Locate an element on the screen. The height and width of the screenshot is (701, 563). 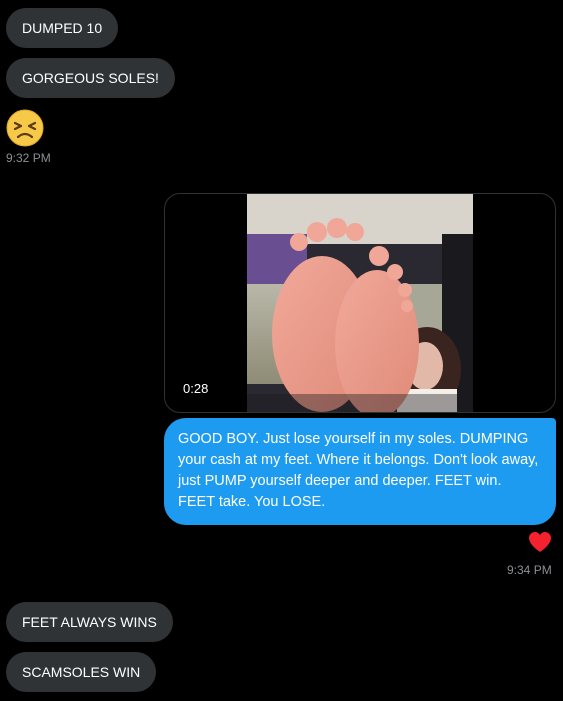
incoming-message: GORGEOUS SOLES! is located at coordinates (90, 78).